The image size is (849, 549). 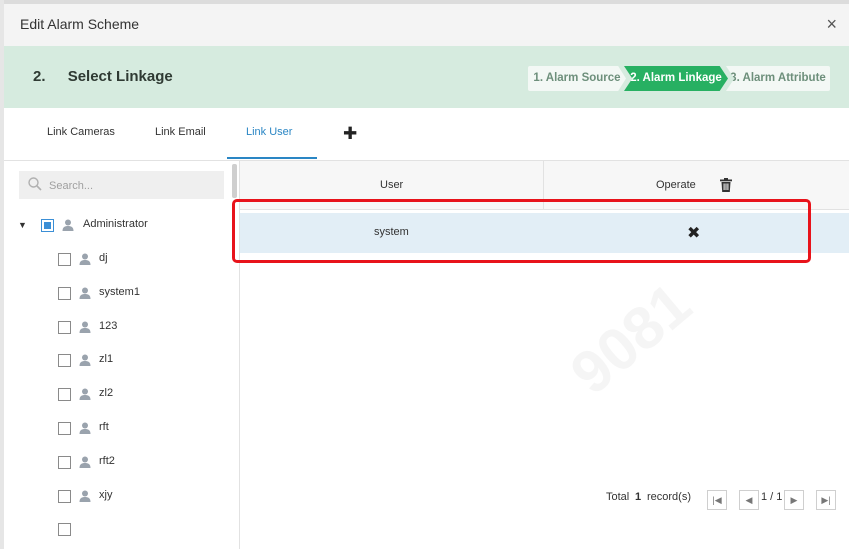 I want to click on pager-records-label: record(s), so click(x=669, y=497).